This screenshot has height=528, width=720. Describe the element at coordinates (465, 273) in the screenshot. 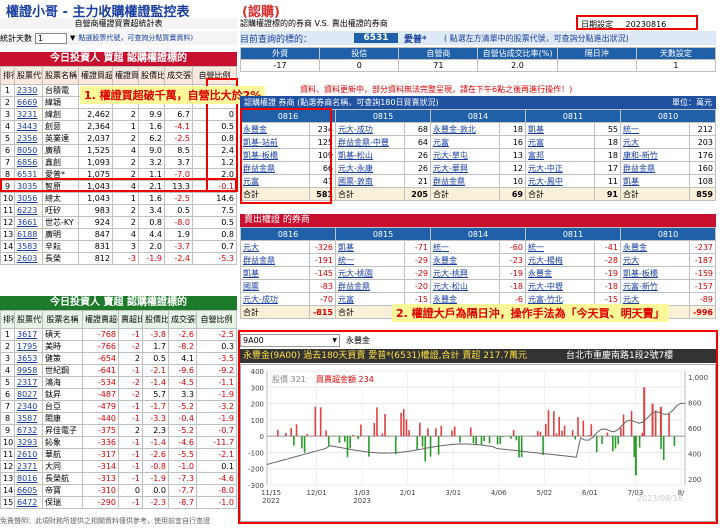

I see `broker-name-link: 元大-桃興` at that location.